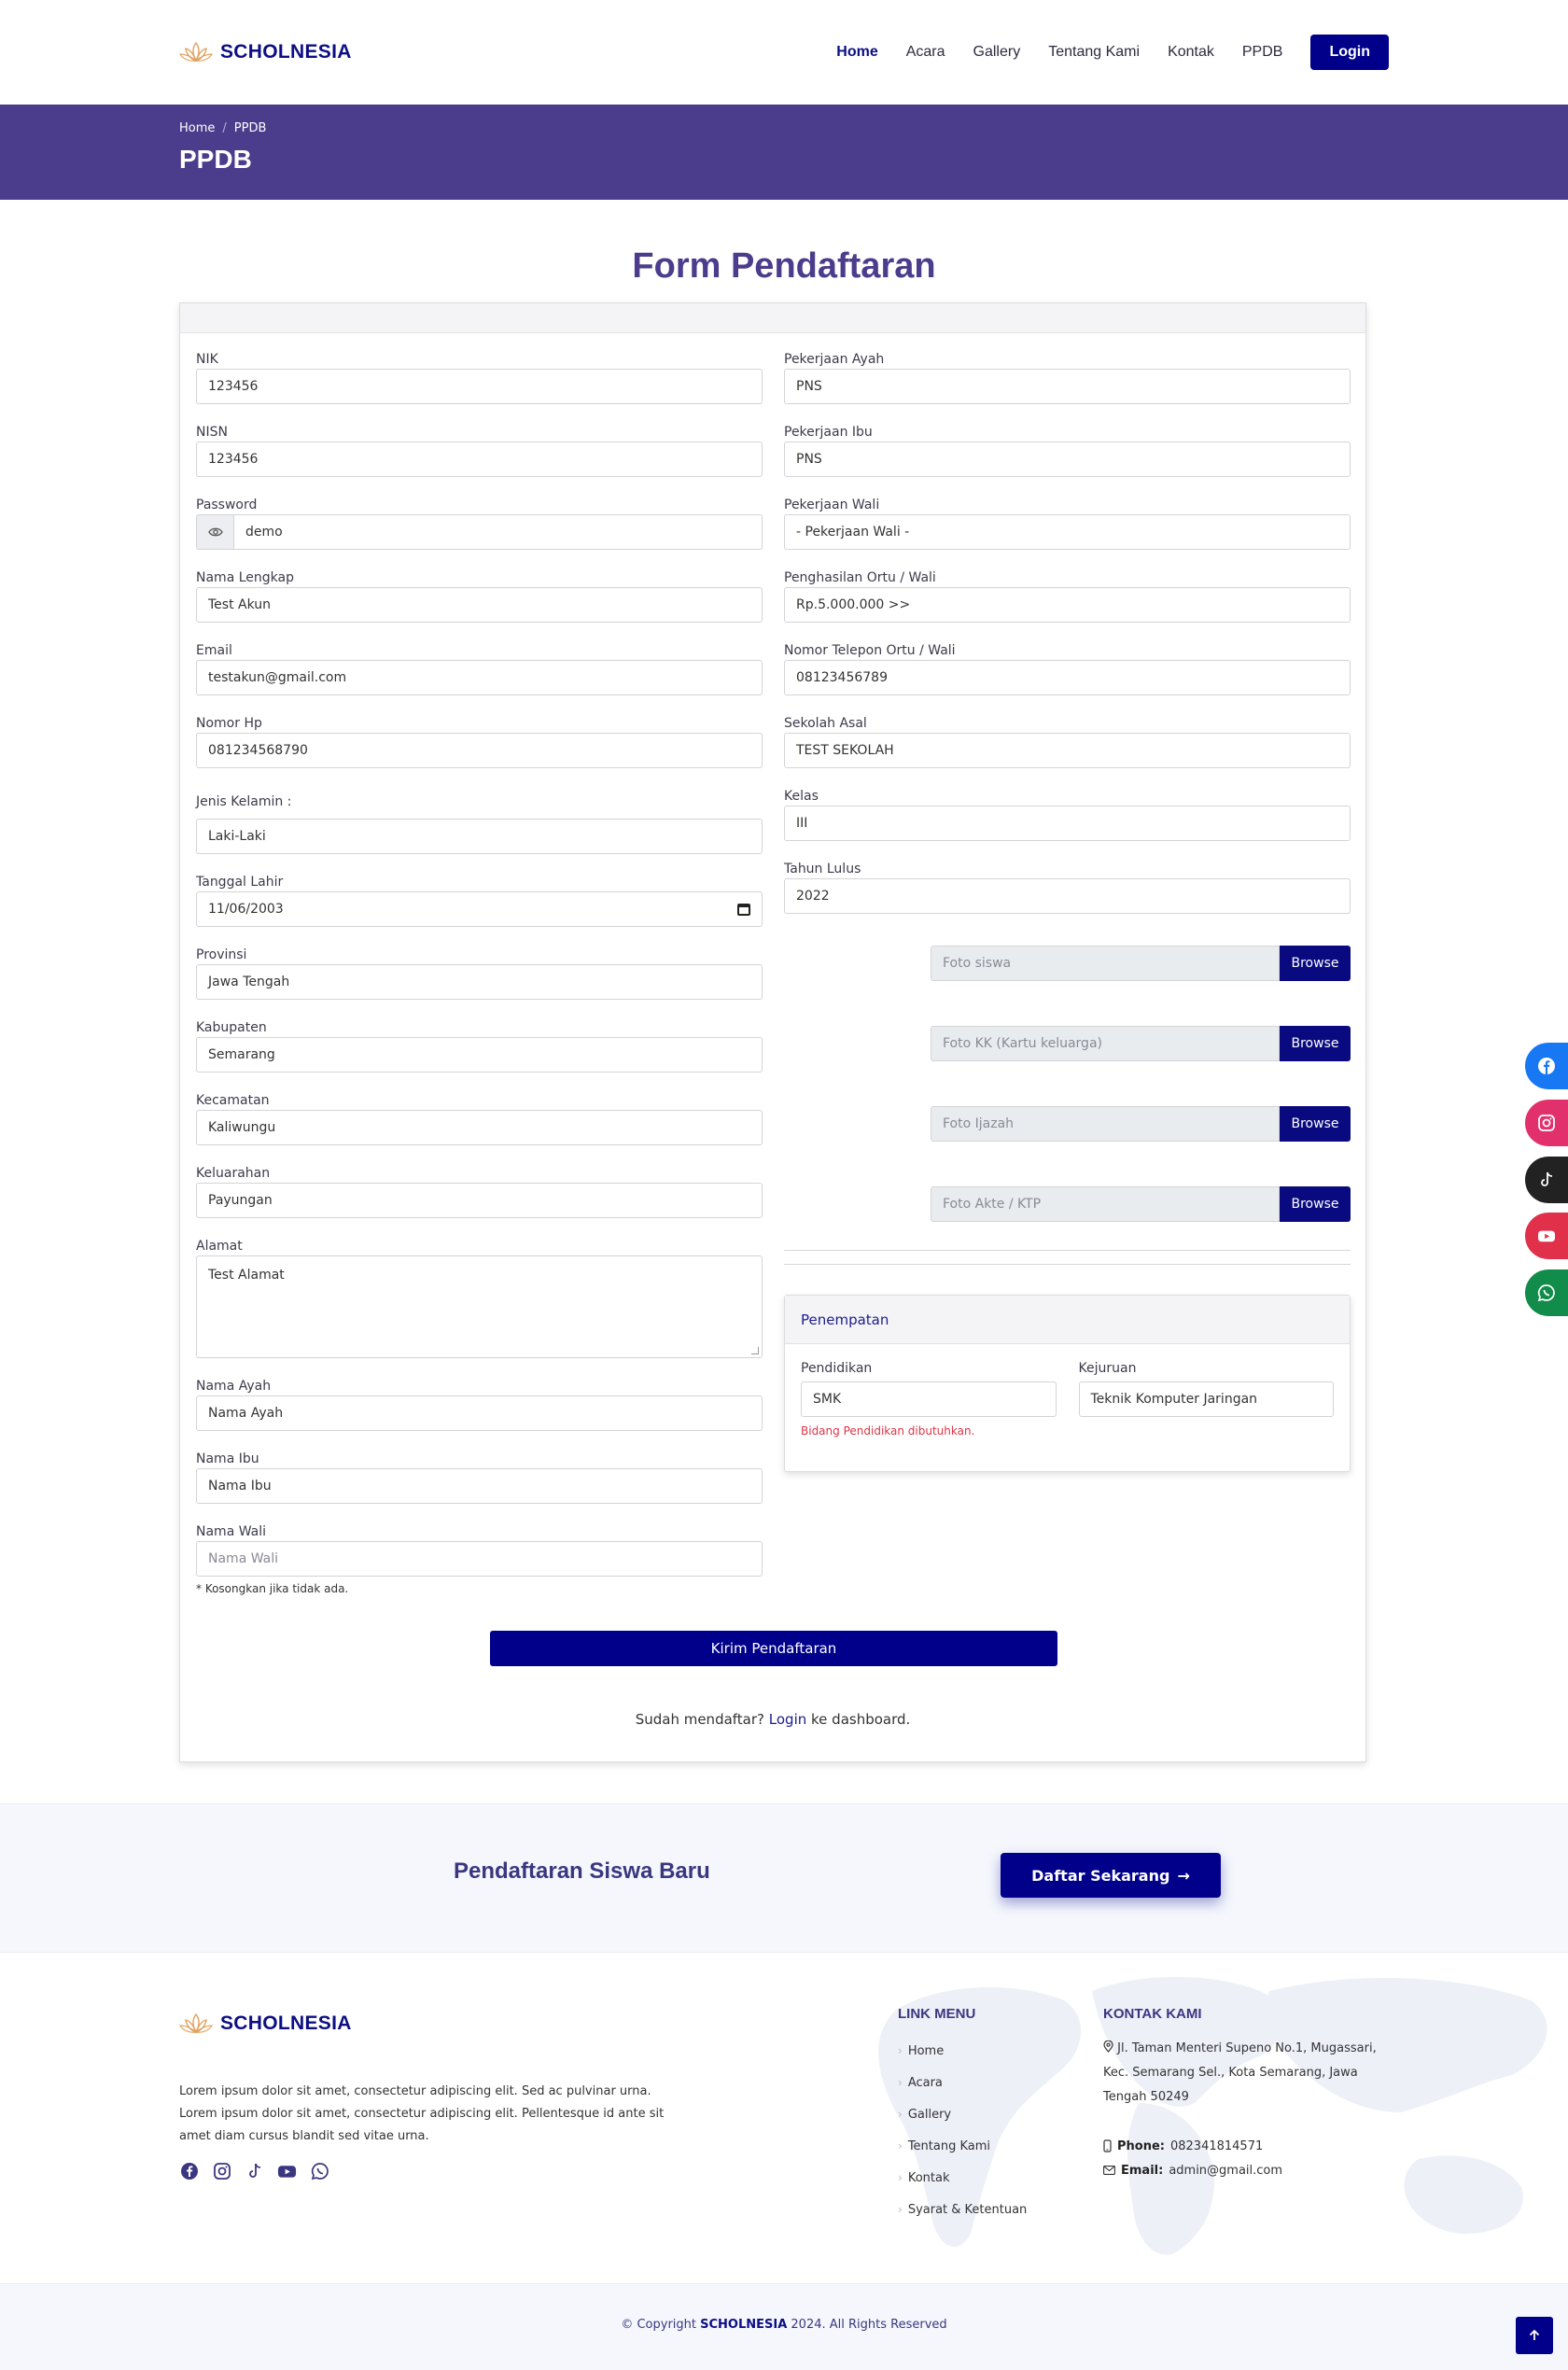 Image resolution: width=1568 pixels, height=2370 pixels. I want to click on browse-foto-ijazah-button: Browse, so click(1315, 1124).